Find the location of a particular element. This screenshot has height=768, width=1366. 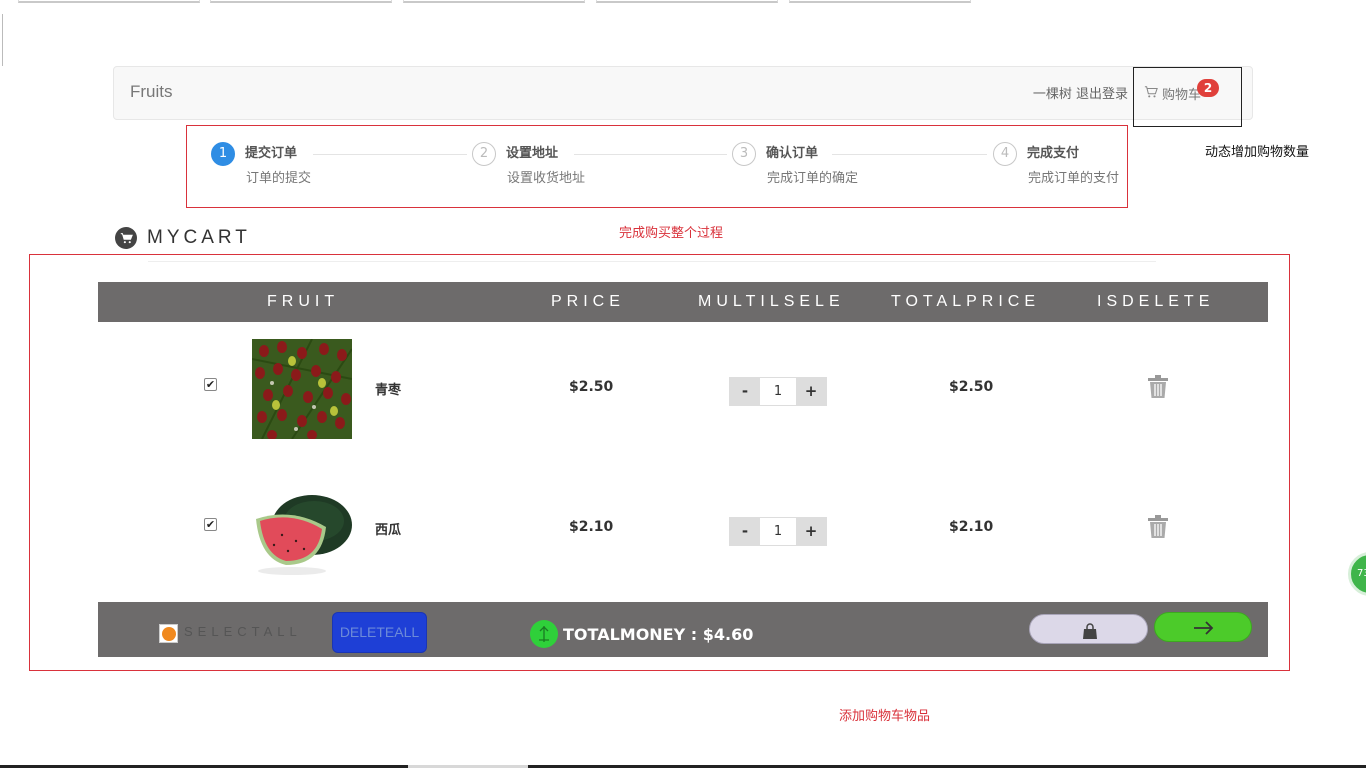

red-jujube-image is located at coordinates (302, 389).